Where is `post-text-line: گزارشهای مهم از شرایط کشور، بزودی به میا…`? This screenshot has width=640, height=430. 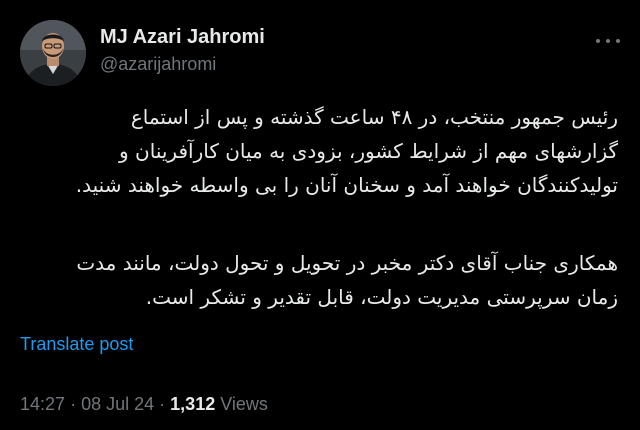
post-text-line: گزارشهای مهم از شرایط کشور، بزودی به میا… is located at coordinates (368, 151).